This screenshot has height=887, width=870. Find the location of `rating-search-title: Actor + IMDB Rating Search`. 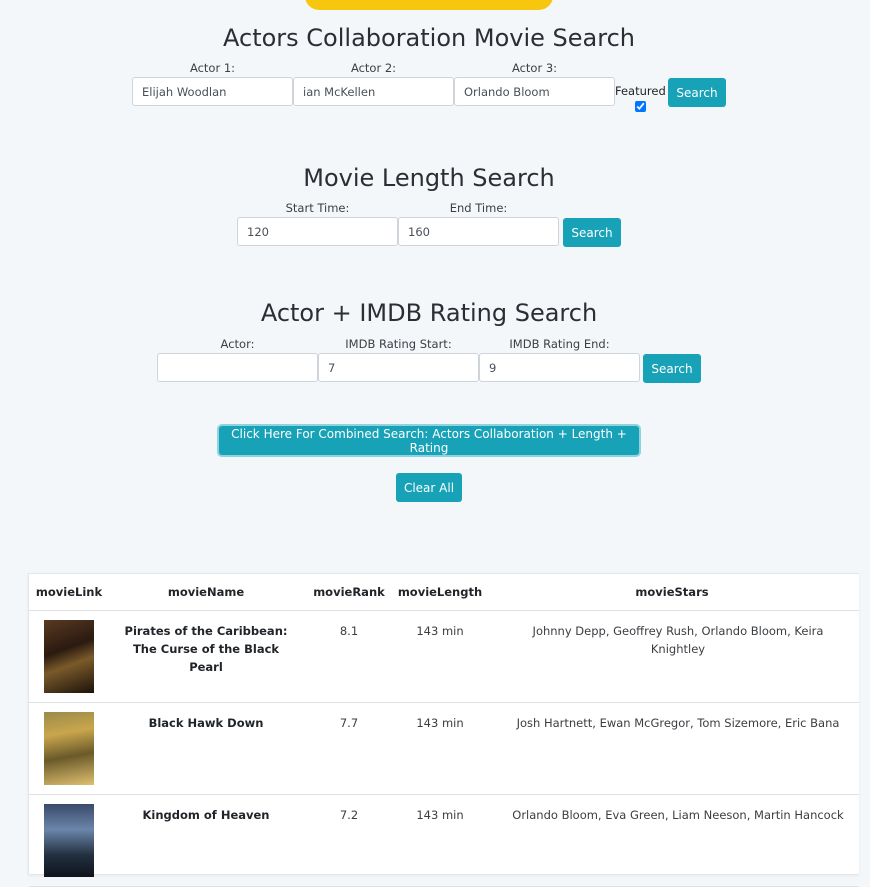

rating-search-title: Actor + IMDB Rating Search is located at coordinates (429, 313).